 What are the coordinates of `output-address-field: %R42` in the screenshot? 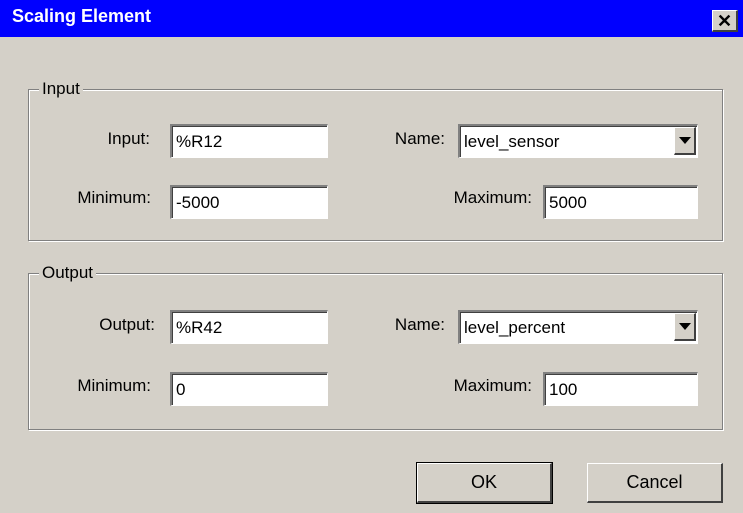 It's located at (249, 327).